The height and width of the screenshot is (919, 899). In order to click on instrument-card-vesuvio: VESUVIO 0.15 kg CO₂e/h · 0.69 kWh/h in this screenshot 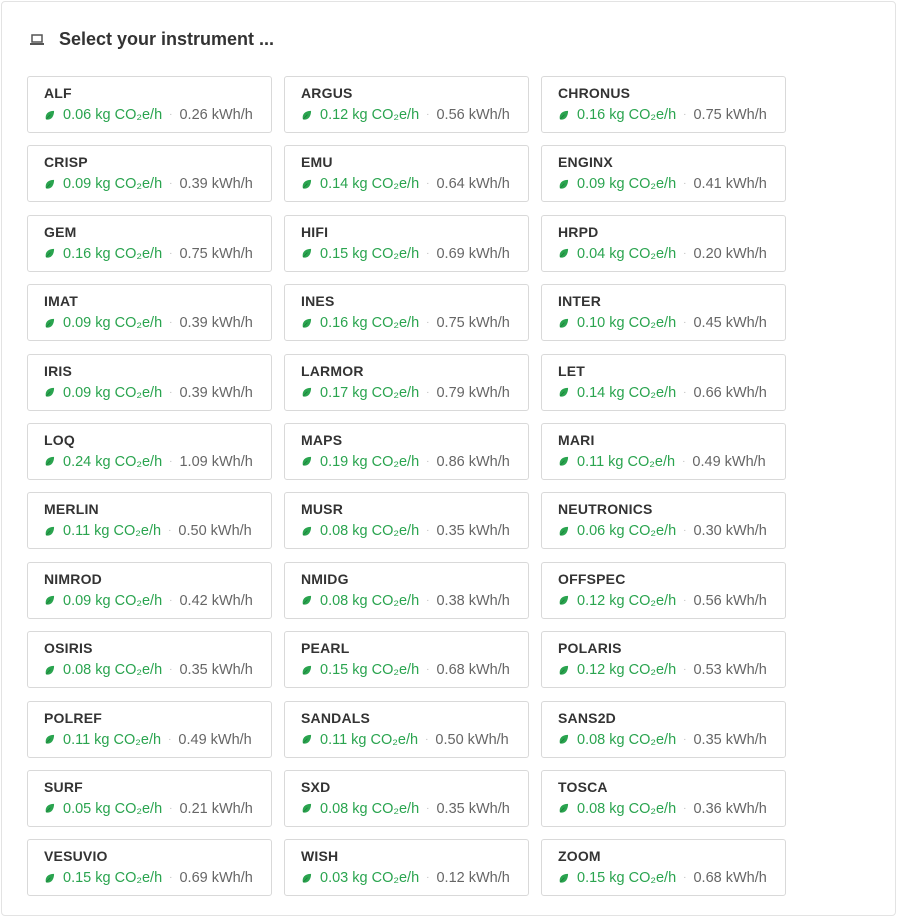, I will do `click(149, 868)`.